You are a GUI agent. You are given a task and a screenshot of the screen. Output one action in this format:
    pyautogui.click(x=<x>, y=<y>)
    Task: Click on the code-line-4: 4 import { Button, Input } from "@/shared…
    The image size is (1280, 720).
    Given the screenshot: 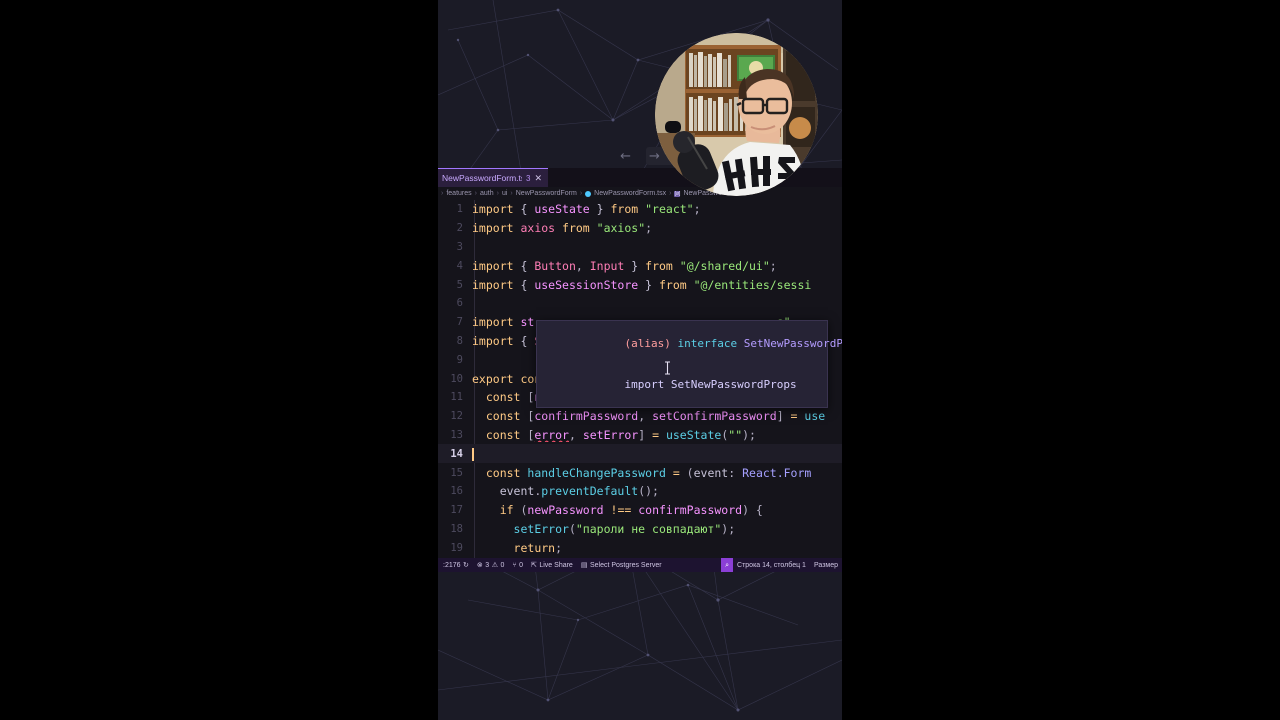 What is the action you would take?
    pyautogui.click(x=640, y=265)
    